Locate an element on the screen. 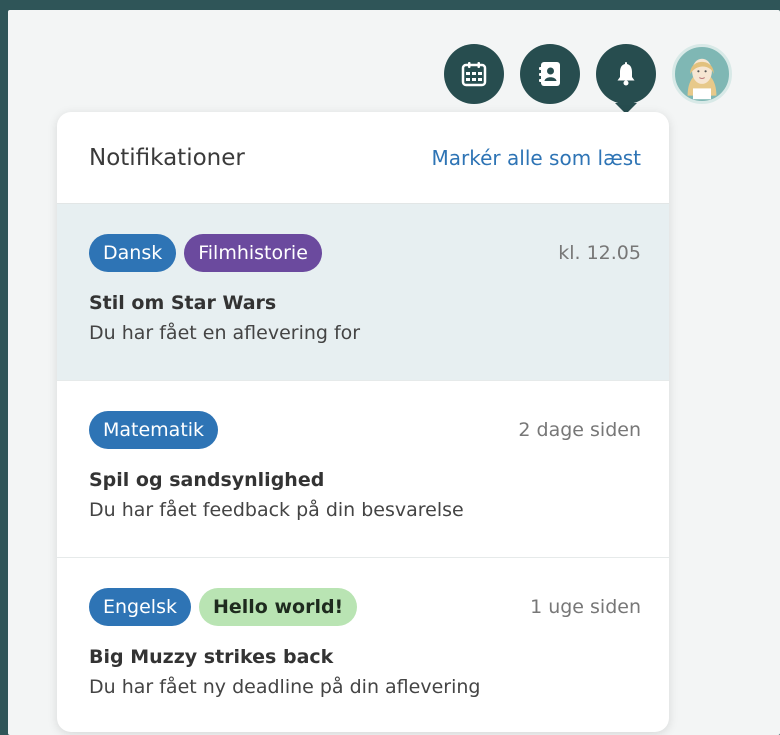  notification-title: Spil og sandsynlighed is located at coordinates (207, 480).